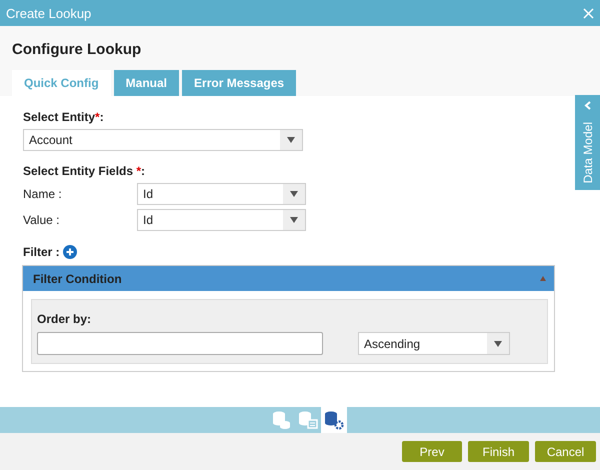  I want to click on chevron-icon, so click(587, 105).